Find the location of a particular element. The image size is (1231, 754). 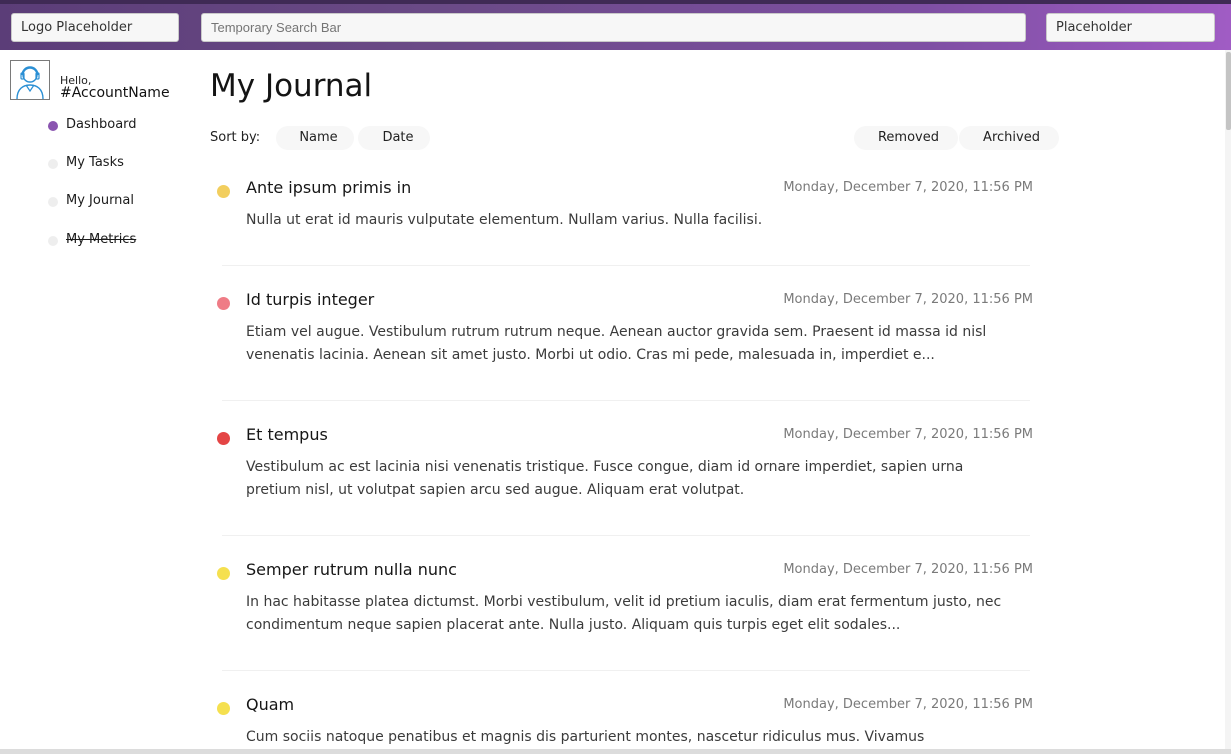

horizontal-scrollbar is located at coordinates (615, 751).